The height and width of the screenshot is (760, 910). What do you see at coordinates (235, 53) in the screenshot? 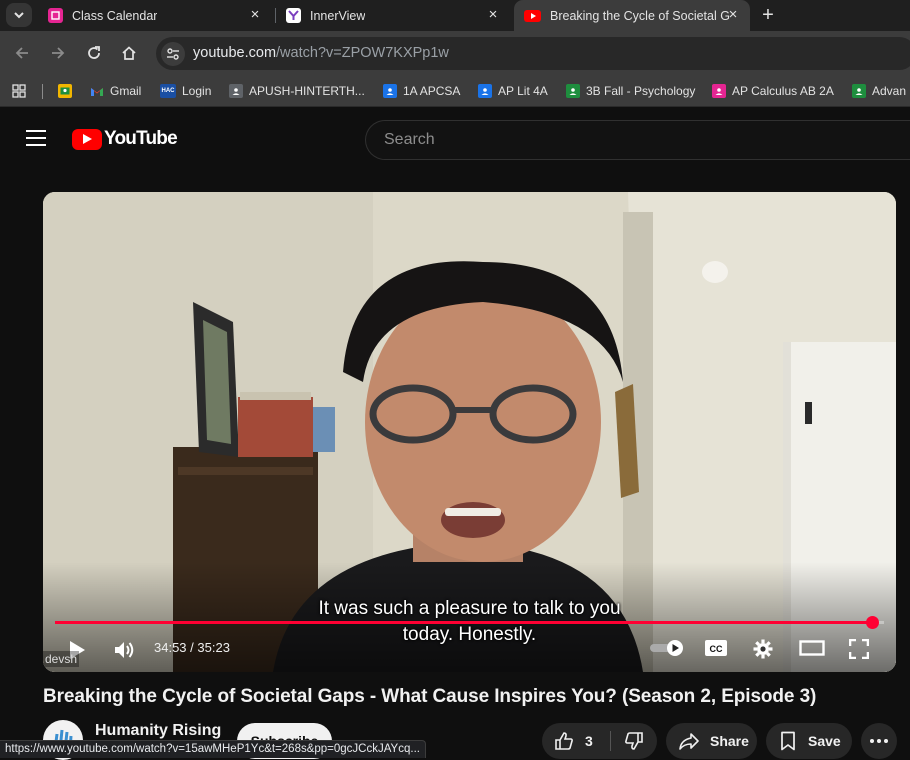
I see `url-host: youtube.com` at bounding box center [235, 53].